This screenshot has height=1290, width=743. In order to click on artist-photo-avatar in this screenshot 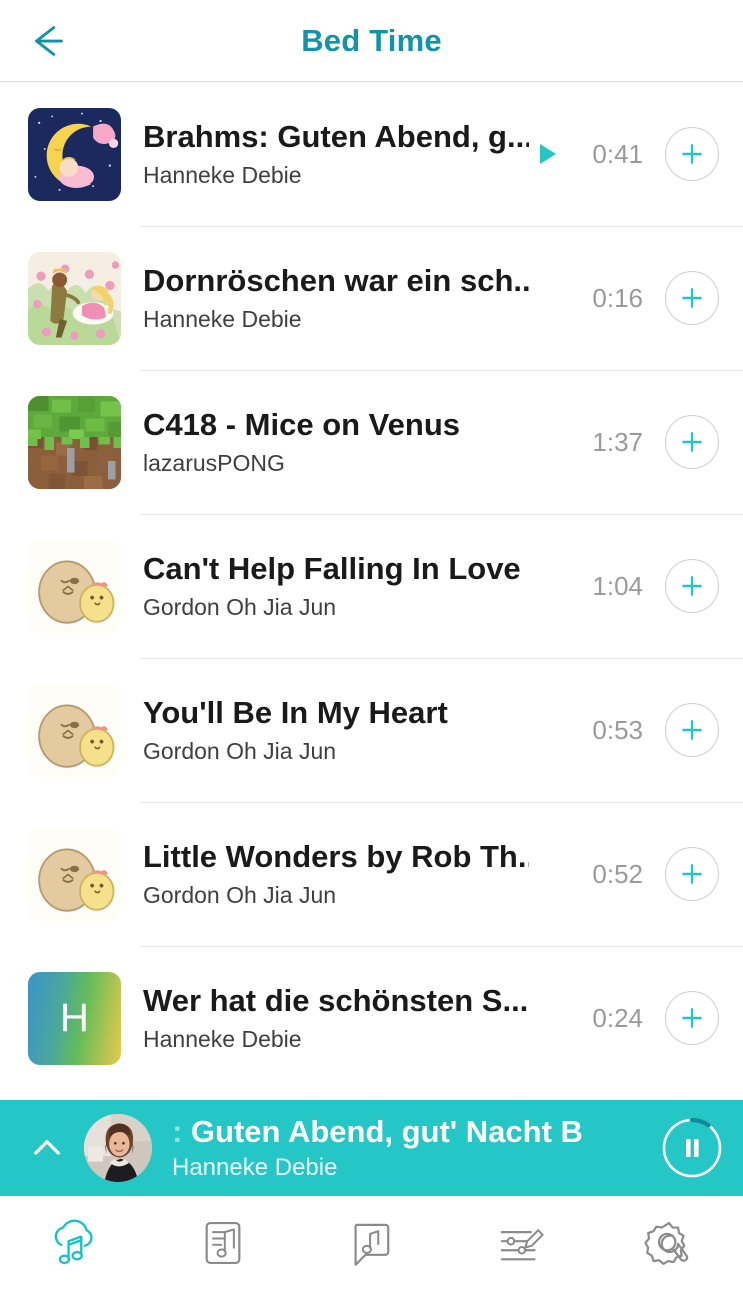, I will do `click(118, 1148)`.